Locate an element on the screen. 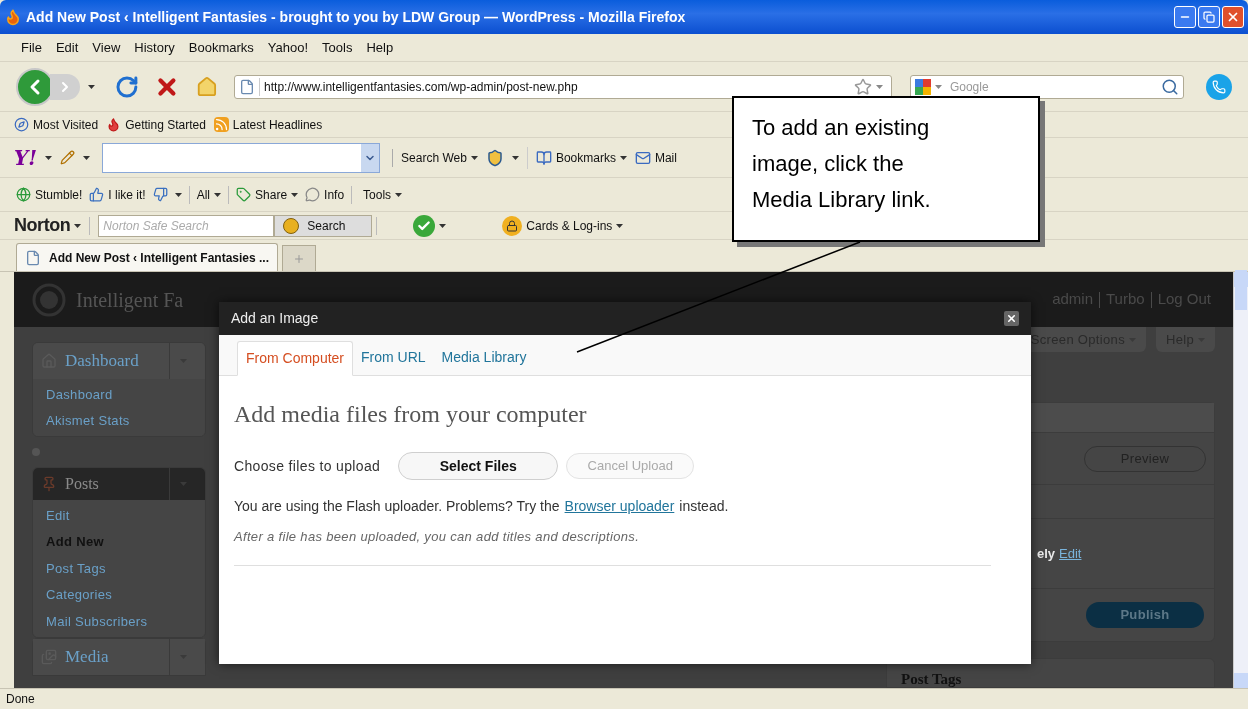 Image resolution: width=1248 pixels, height=709 pixels. like-button: I like it! is located at coordinates (117, 194).